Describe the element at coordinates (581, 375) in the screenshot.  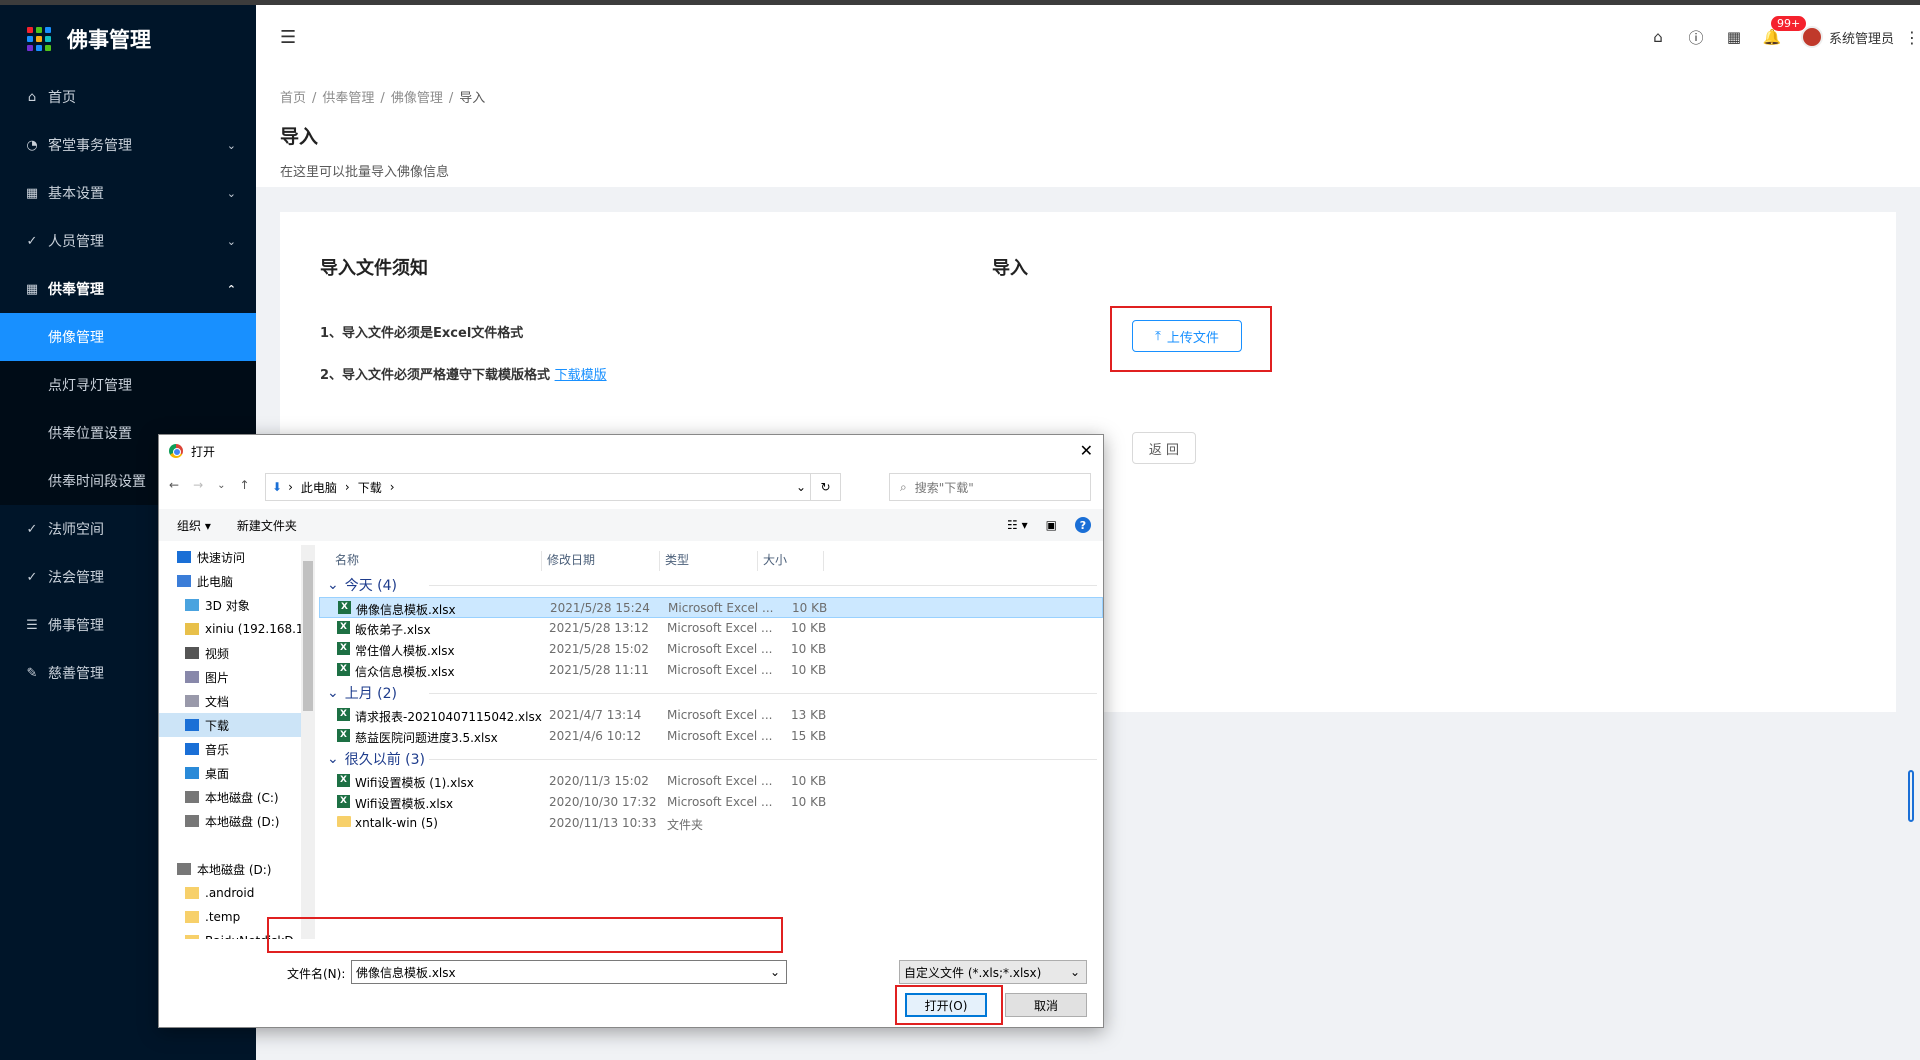
I see `download-template-link: 下载模版` at that location.